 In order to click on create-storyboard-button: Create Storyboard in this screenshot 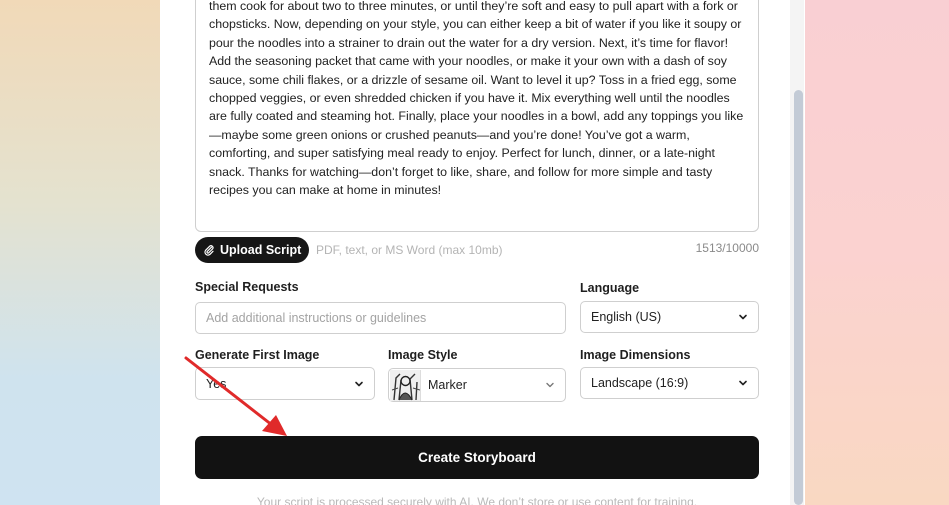, I will do `click(477, 457)`.